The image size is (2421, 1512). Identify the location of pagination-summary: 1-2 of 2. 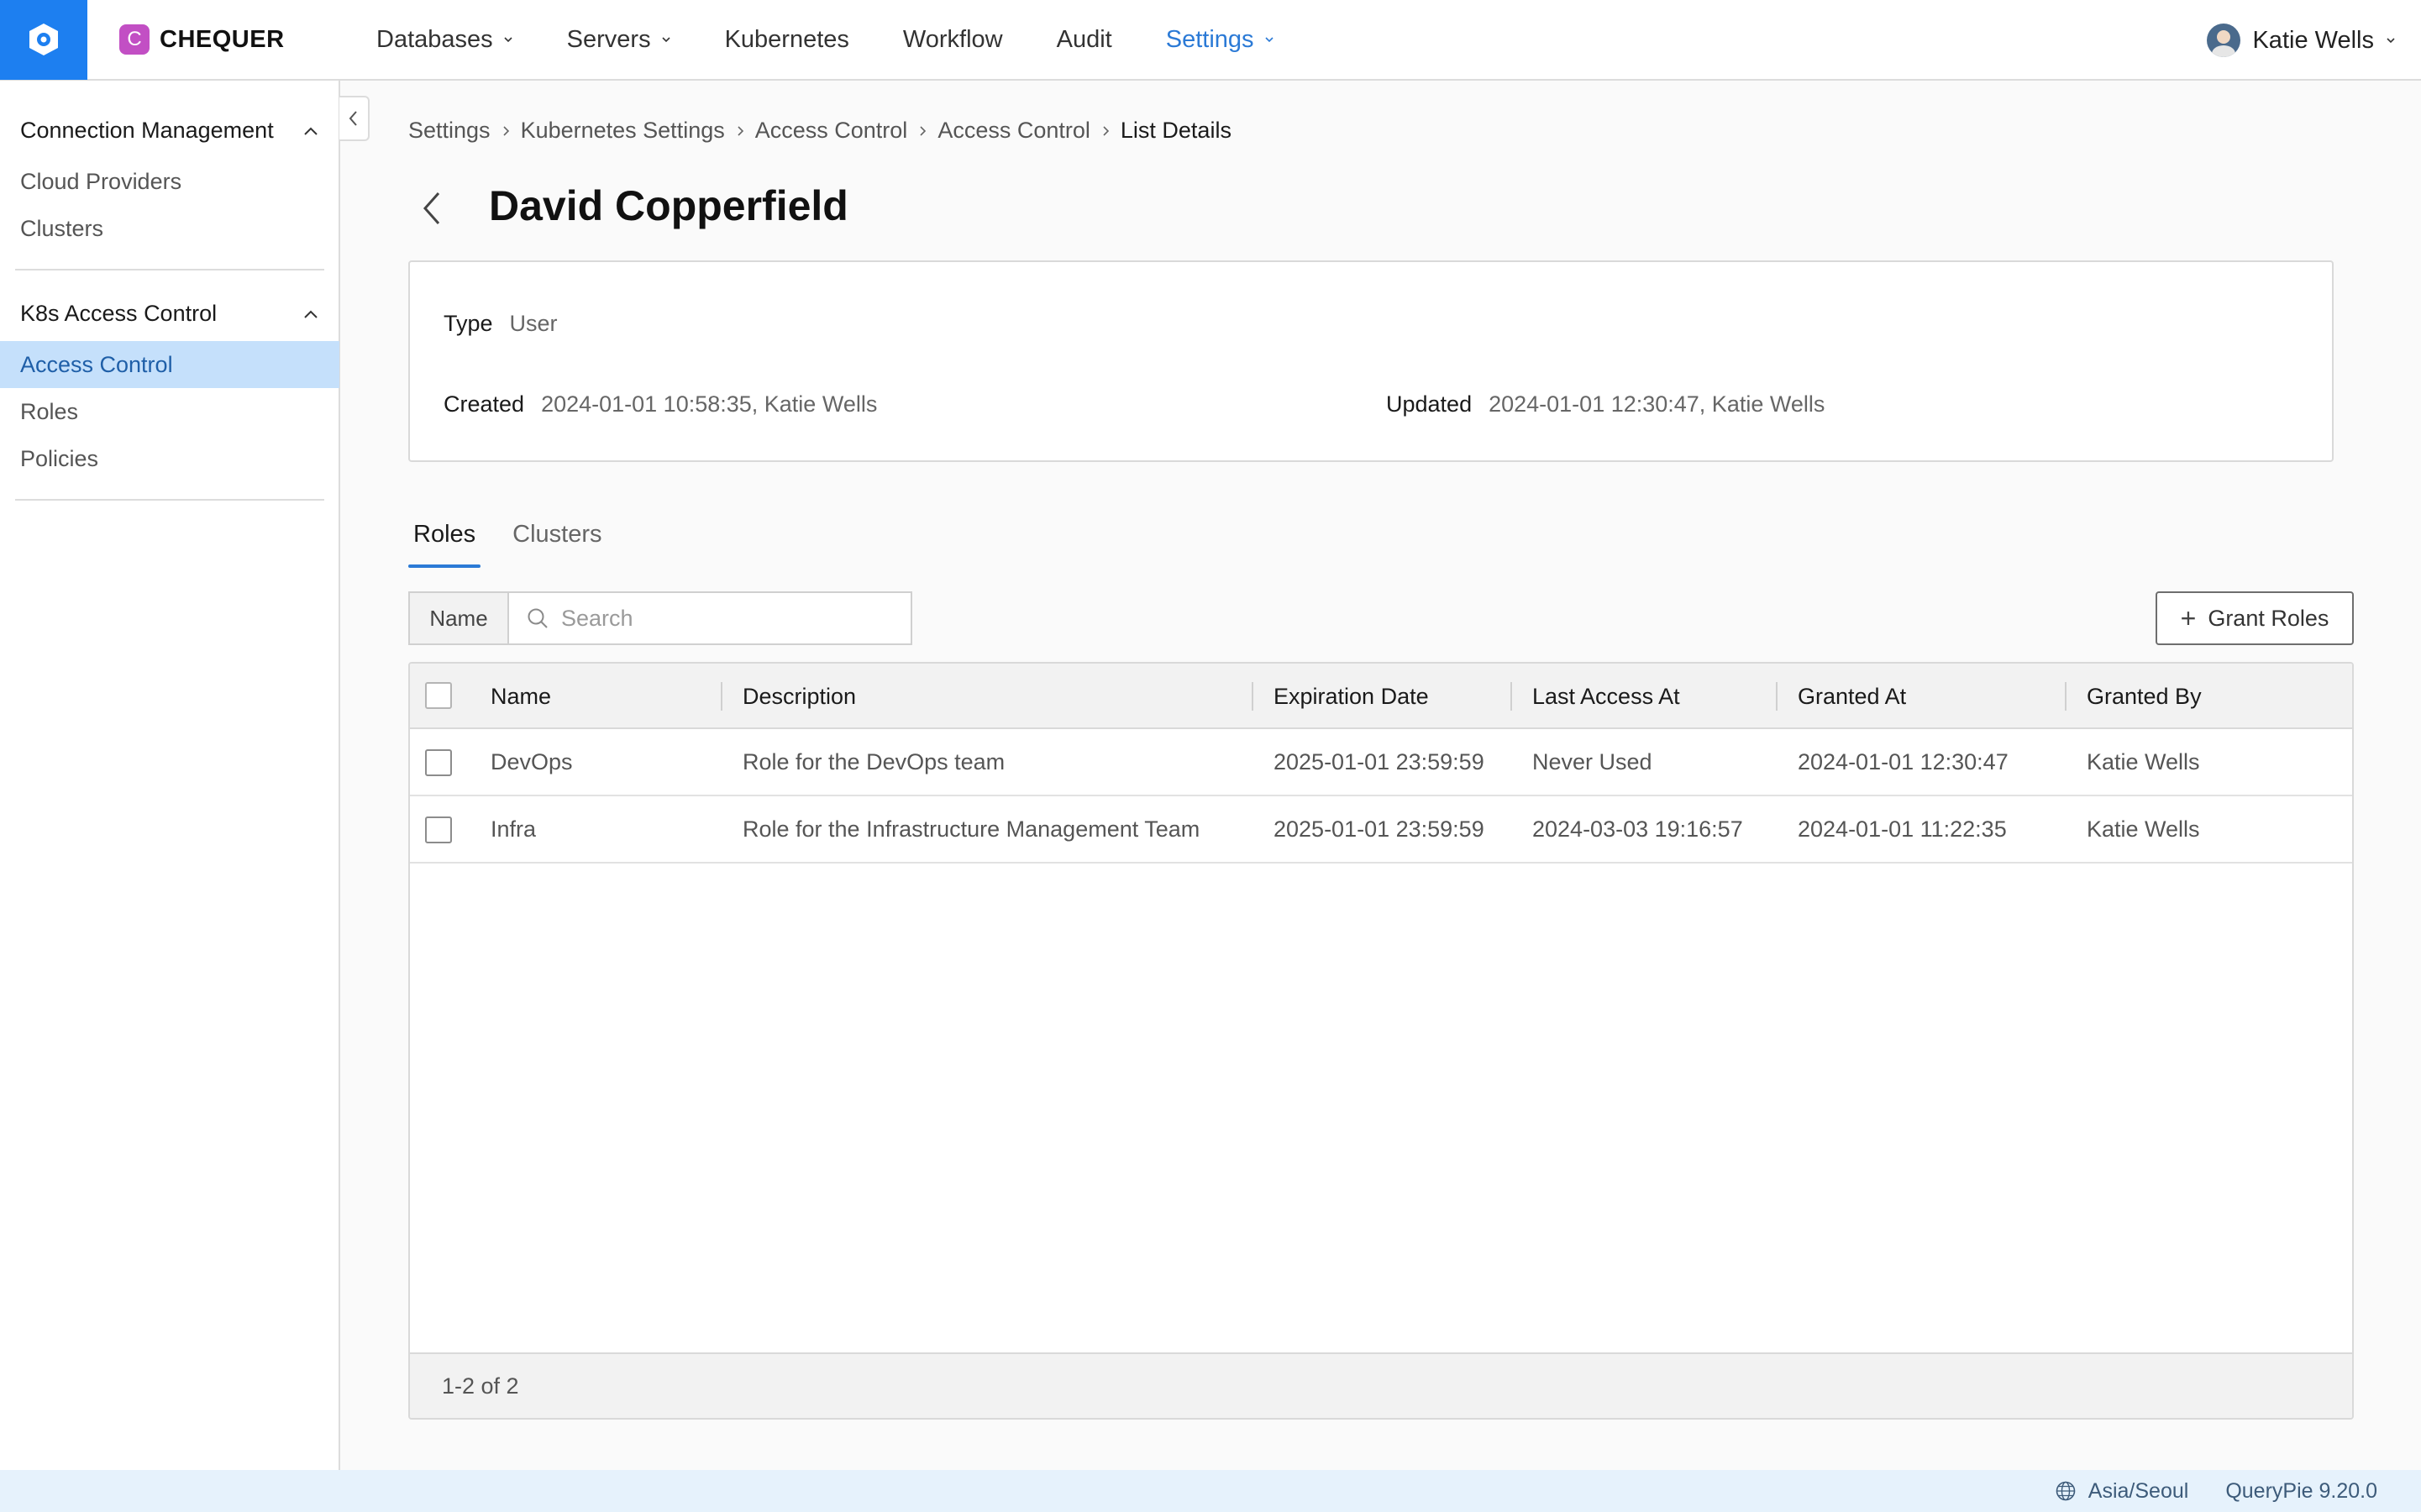
(480, 1386).